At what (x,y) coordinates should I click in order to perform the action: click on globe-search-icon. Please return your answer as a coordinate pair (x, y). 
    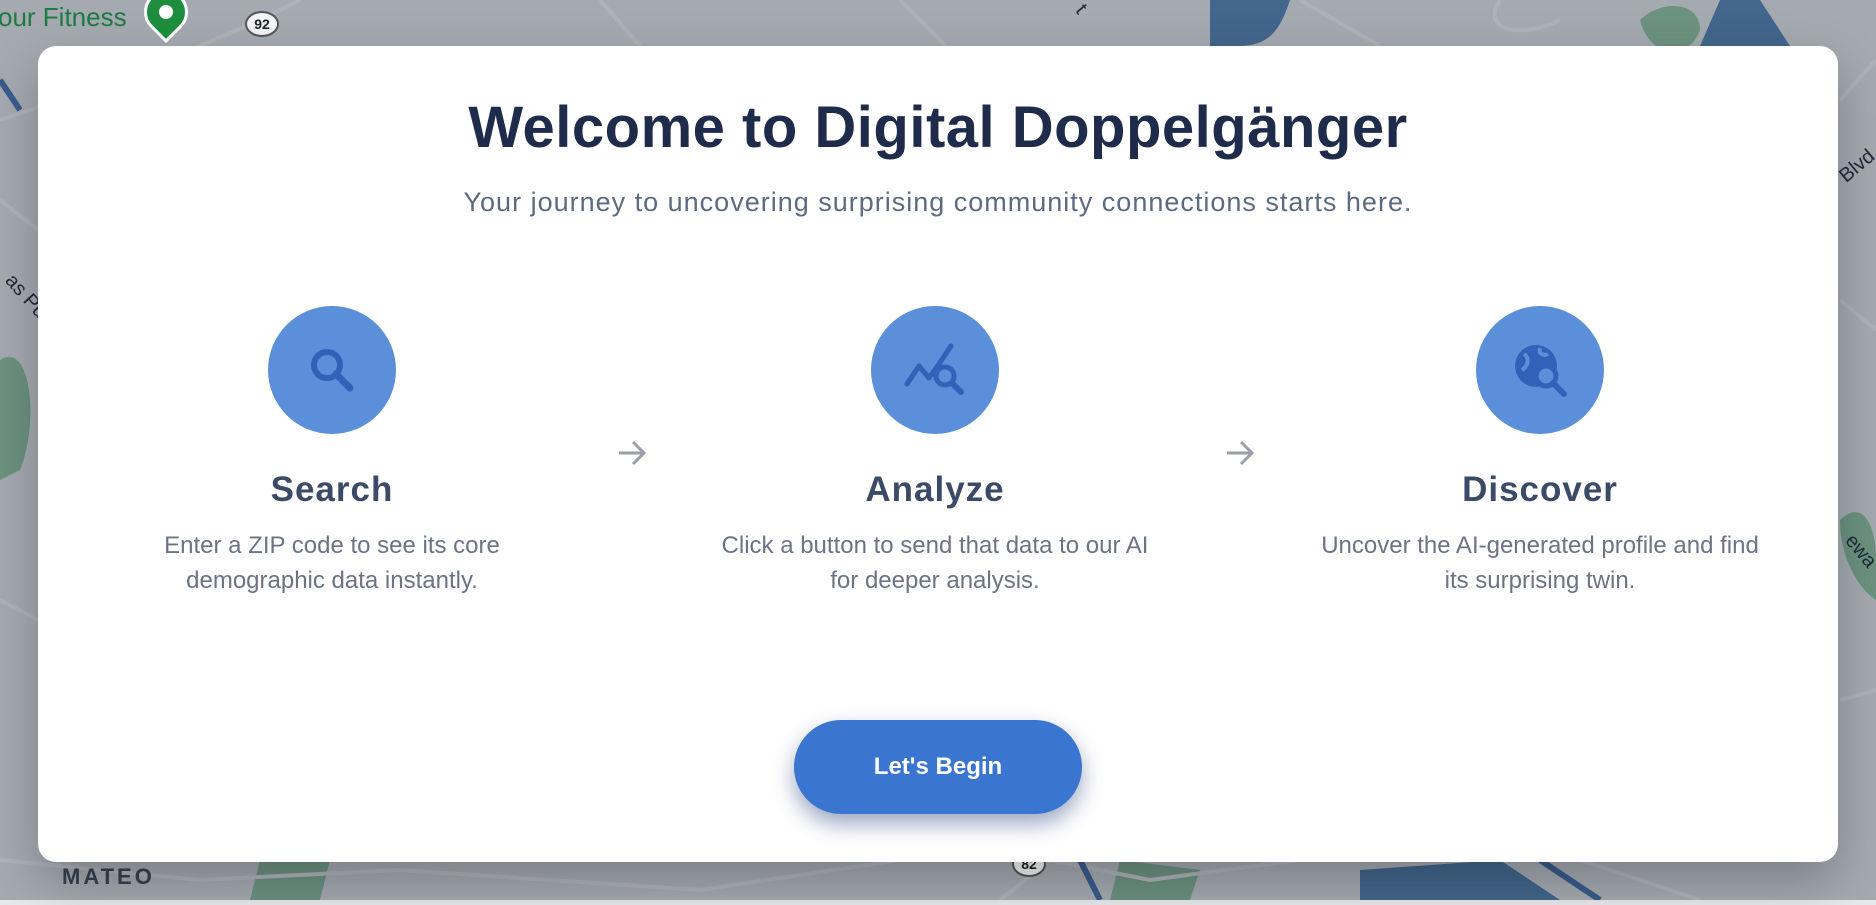
    Looking at the image, I should click on (1541, 371).